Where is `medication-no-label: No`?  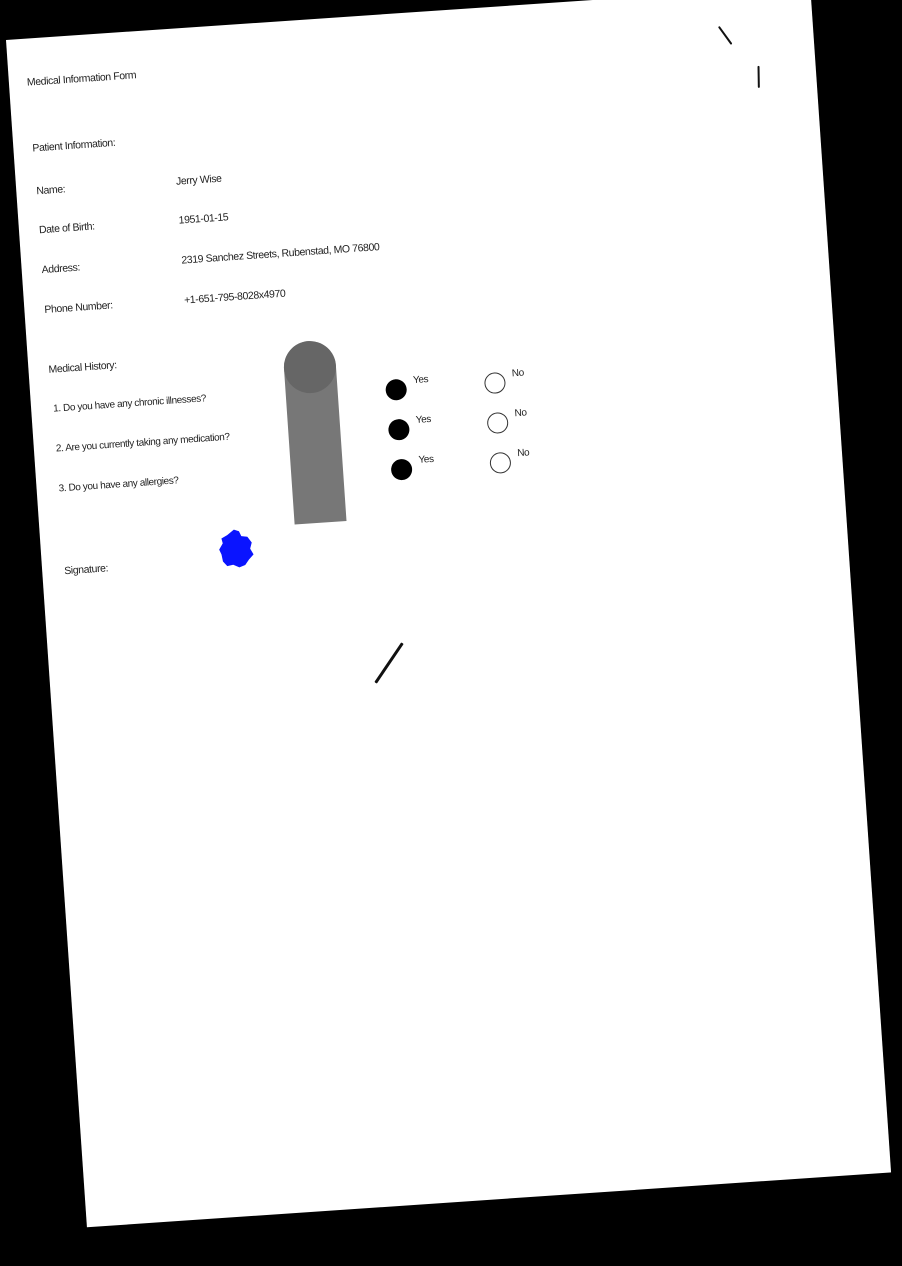
medication-no-label: No is located at coordinates (520, 413).